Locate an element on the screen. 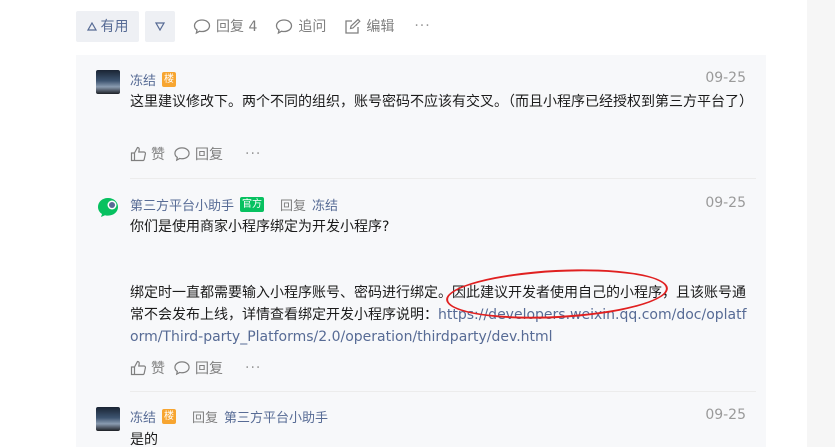 This screenshot has width=835, height=447. reply-header: 冻结 楼 回复 第三方平台小助手 is located at coordinates (229, 416).